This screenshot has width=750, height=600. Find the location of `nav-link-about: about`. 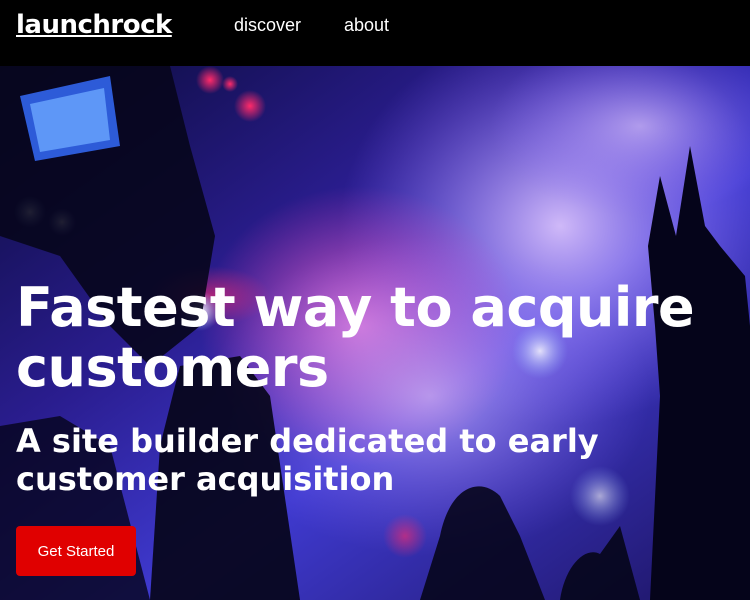

nav-link-about: about is located at coordinates (366, 25).